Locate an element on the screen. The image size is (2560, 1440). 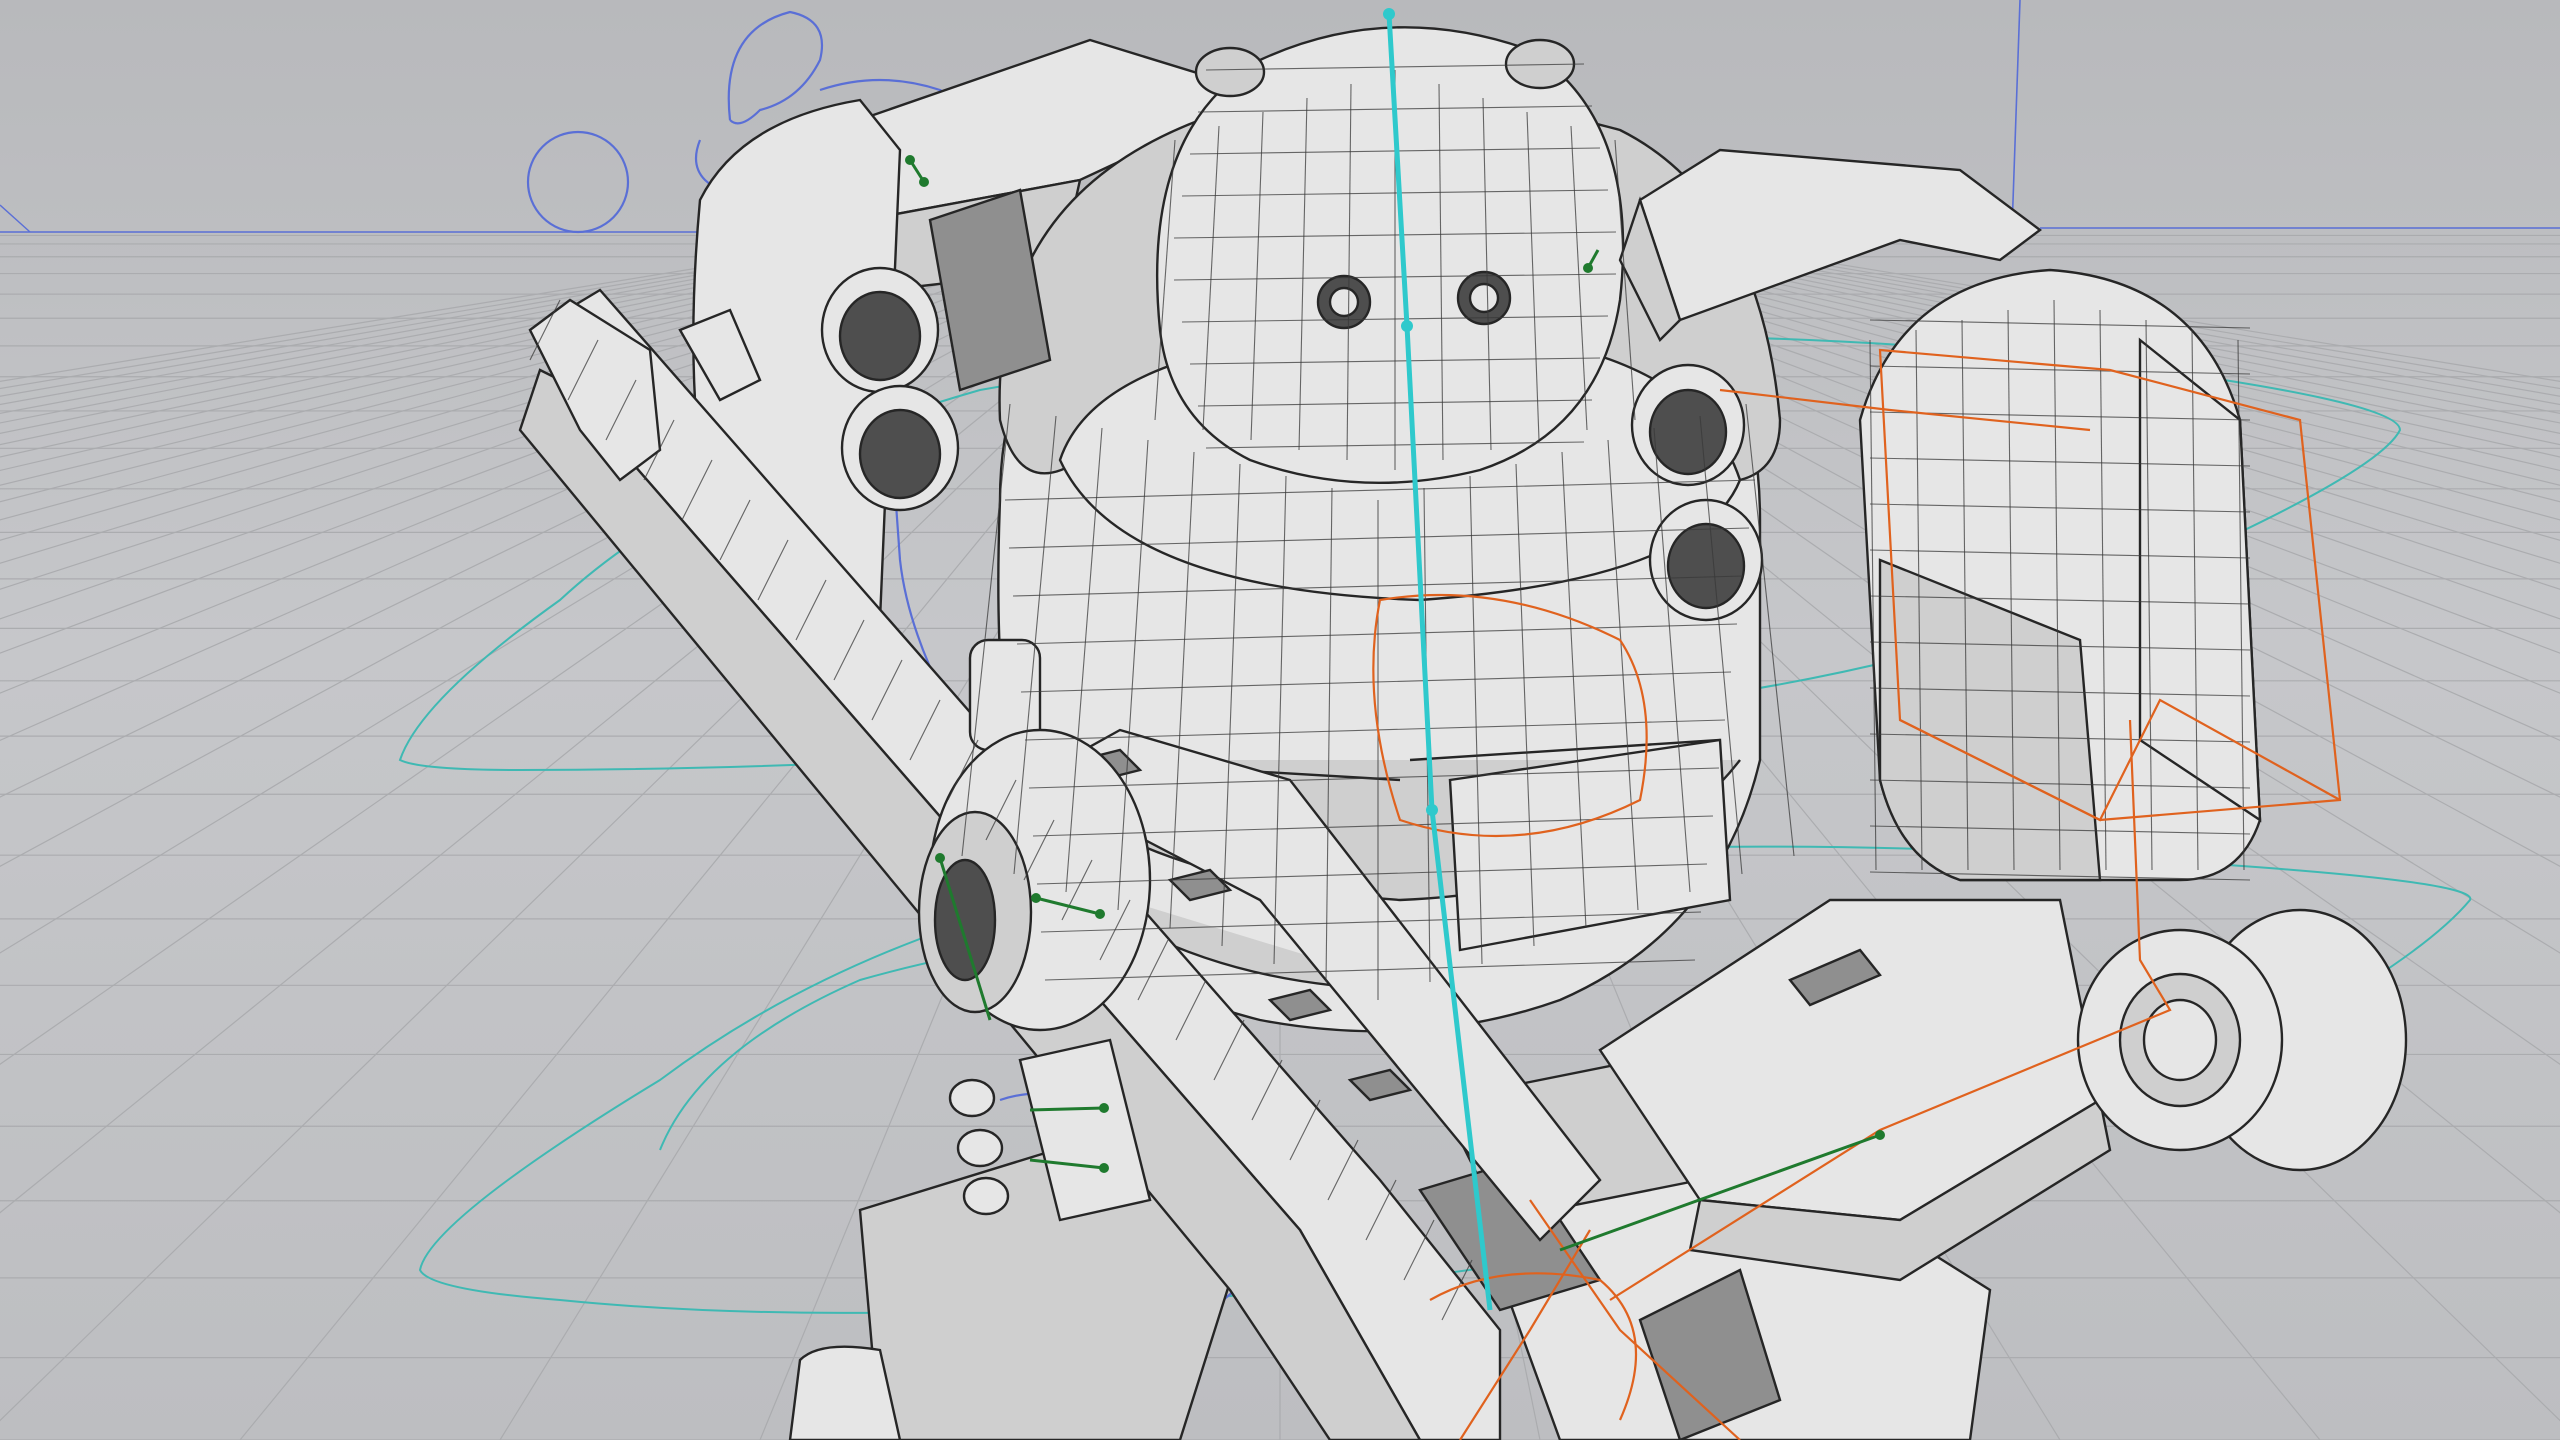
right-upper-arm is located at coordinates (2060, 575).